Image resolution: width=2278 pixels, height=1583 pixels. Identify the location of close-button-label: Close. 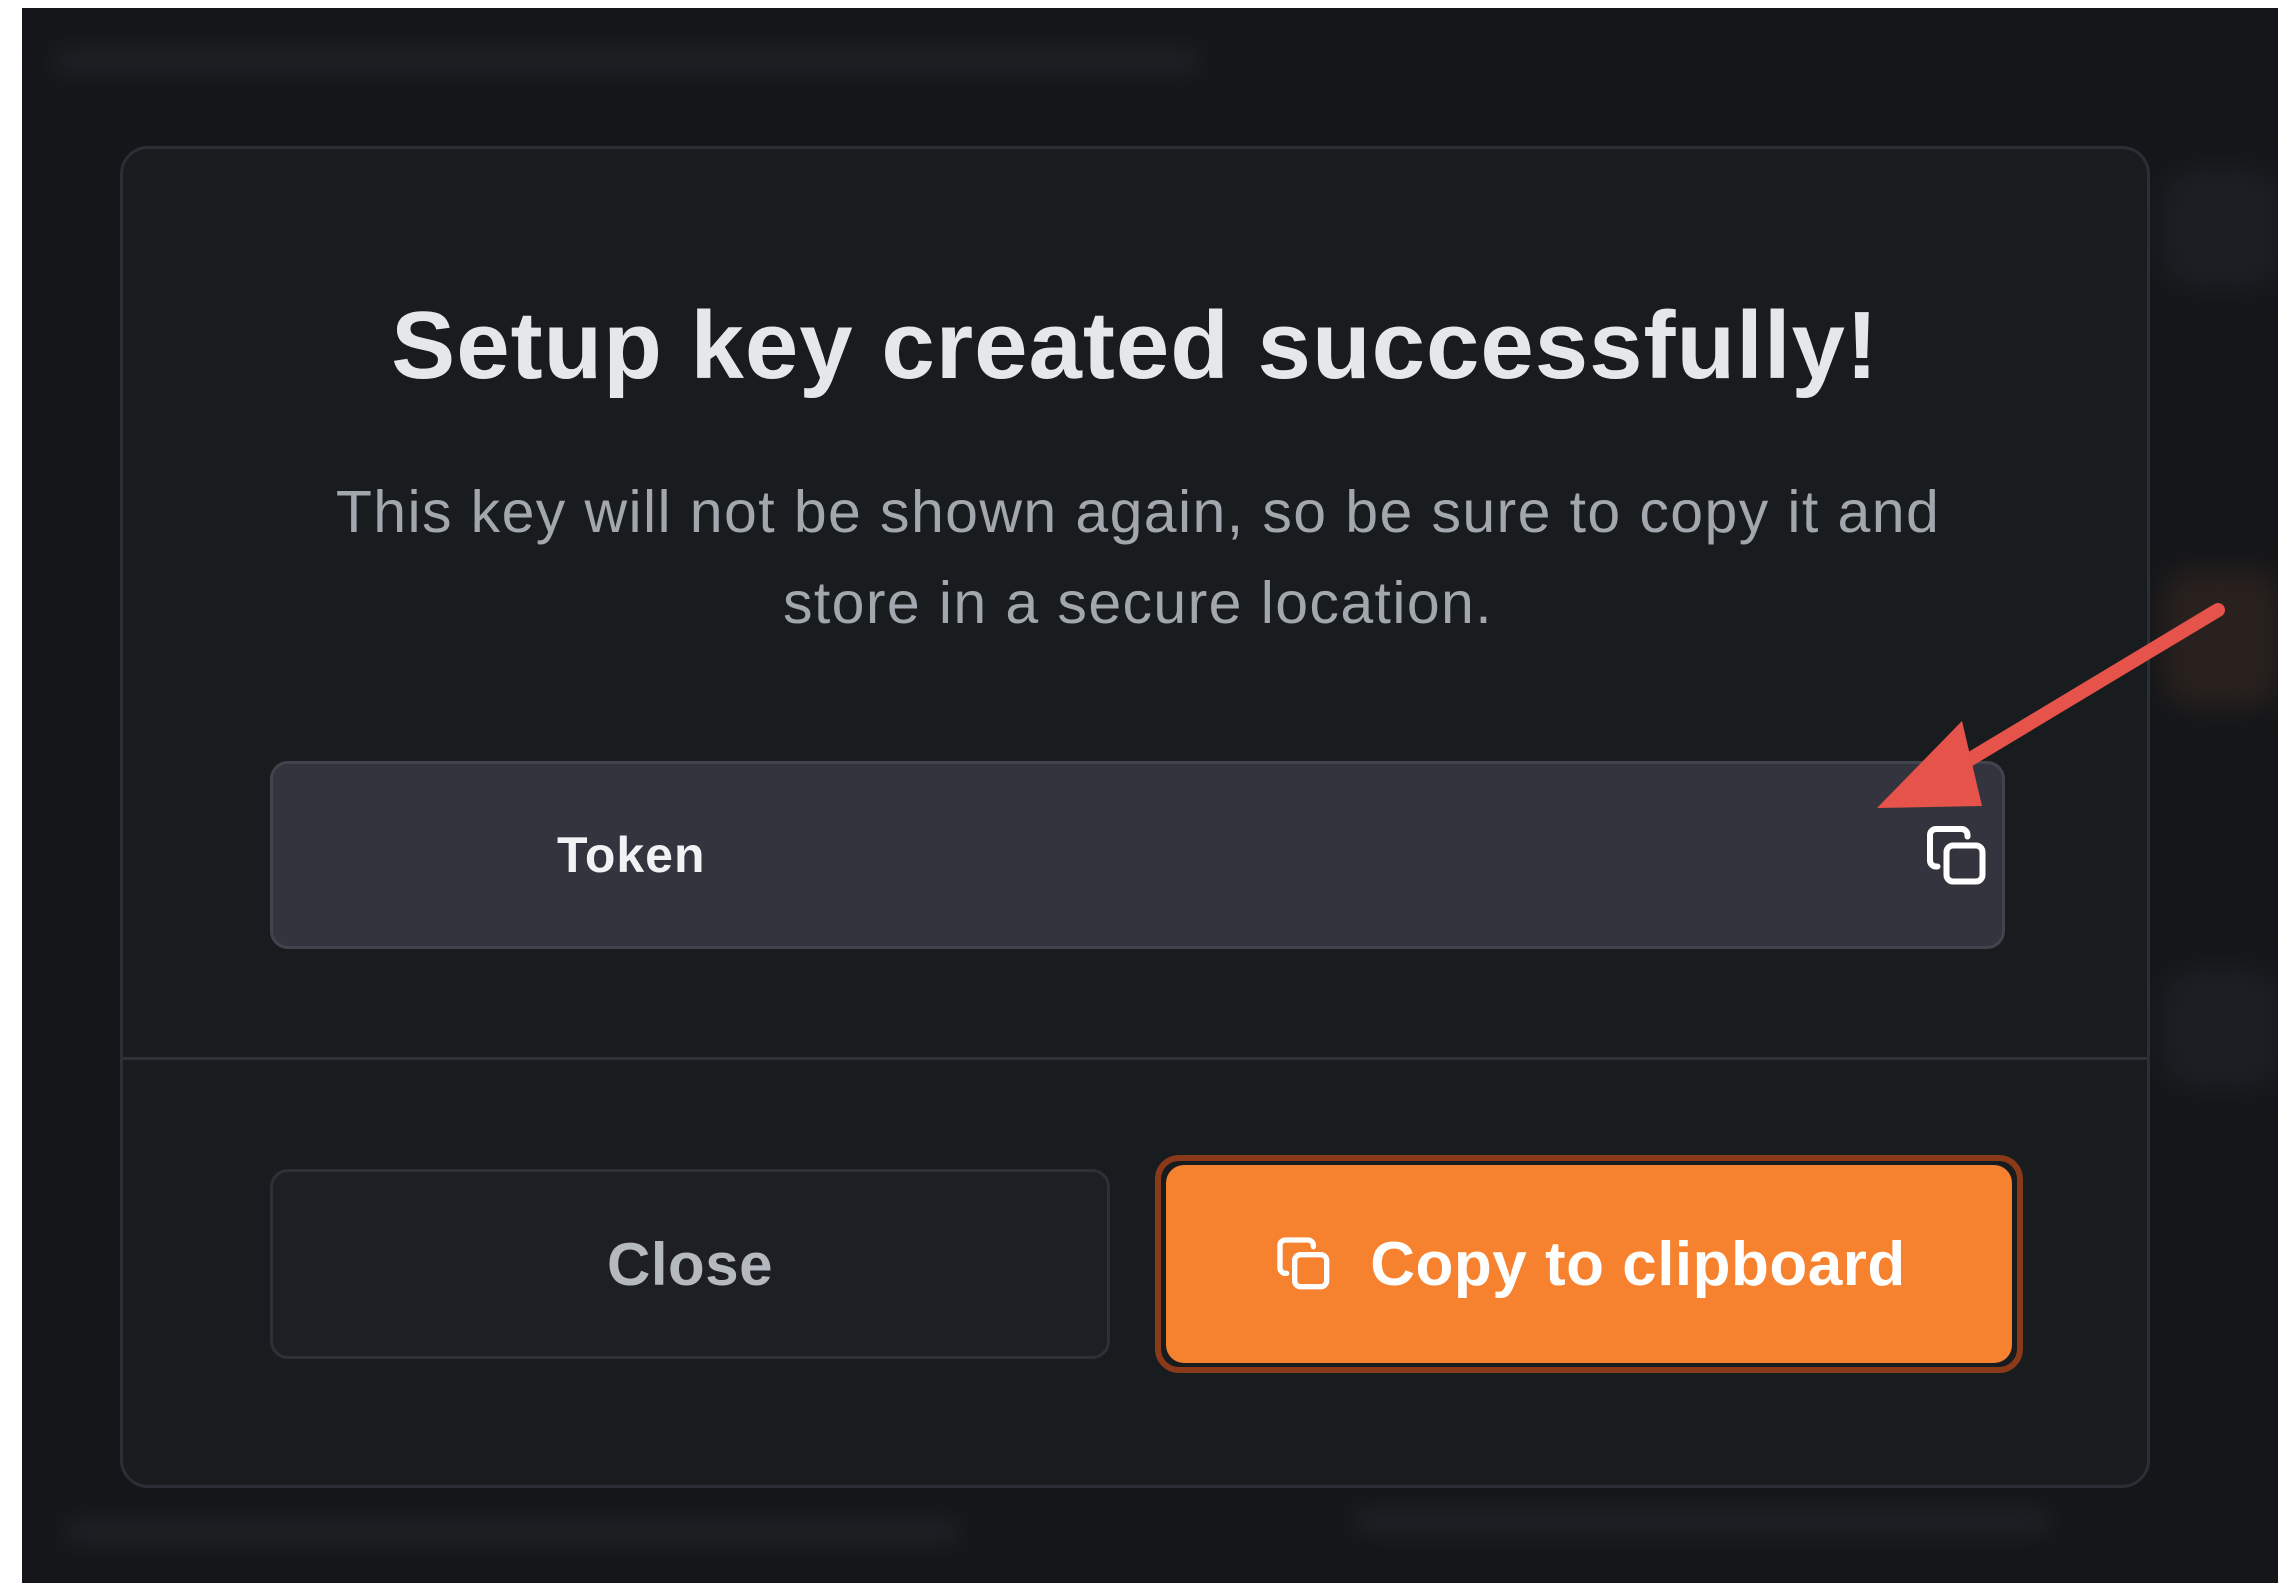
(690, 1264).